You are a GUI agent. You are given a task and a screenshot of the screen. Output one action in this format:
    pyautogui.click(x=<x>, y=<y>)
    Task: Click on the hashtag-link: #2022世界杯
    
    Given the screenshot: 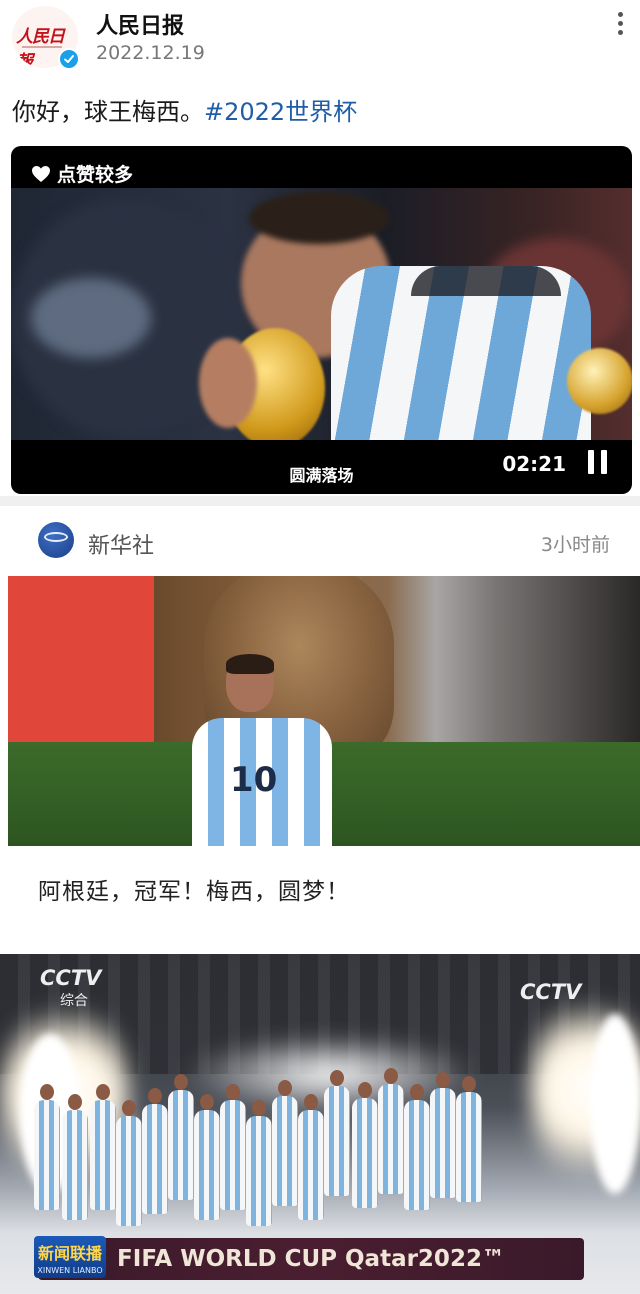 What is the action you would take?
    pyautogui.click(x=280, y=112)
    